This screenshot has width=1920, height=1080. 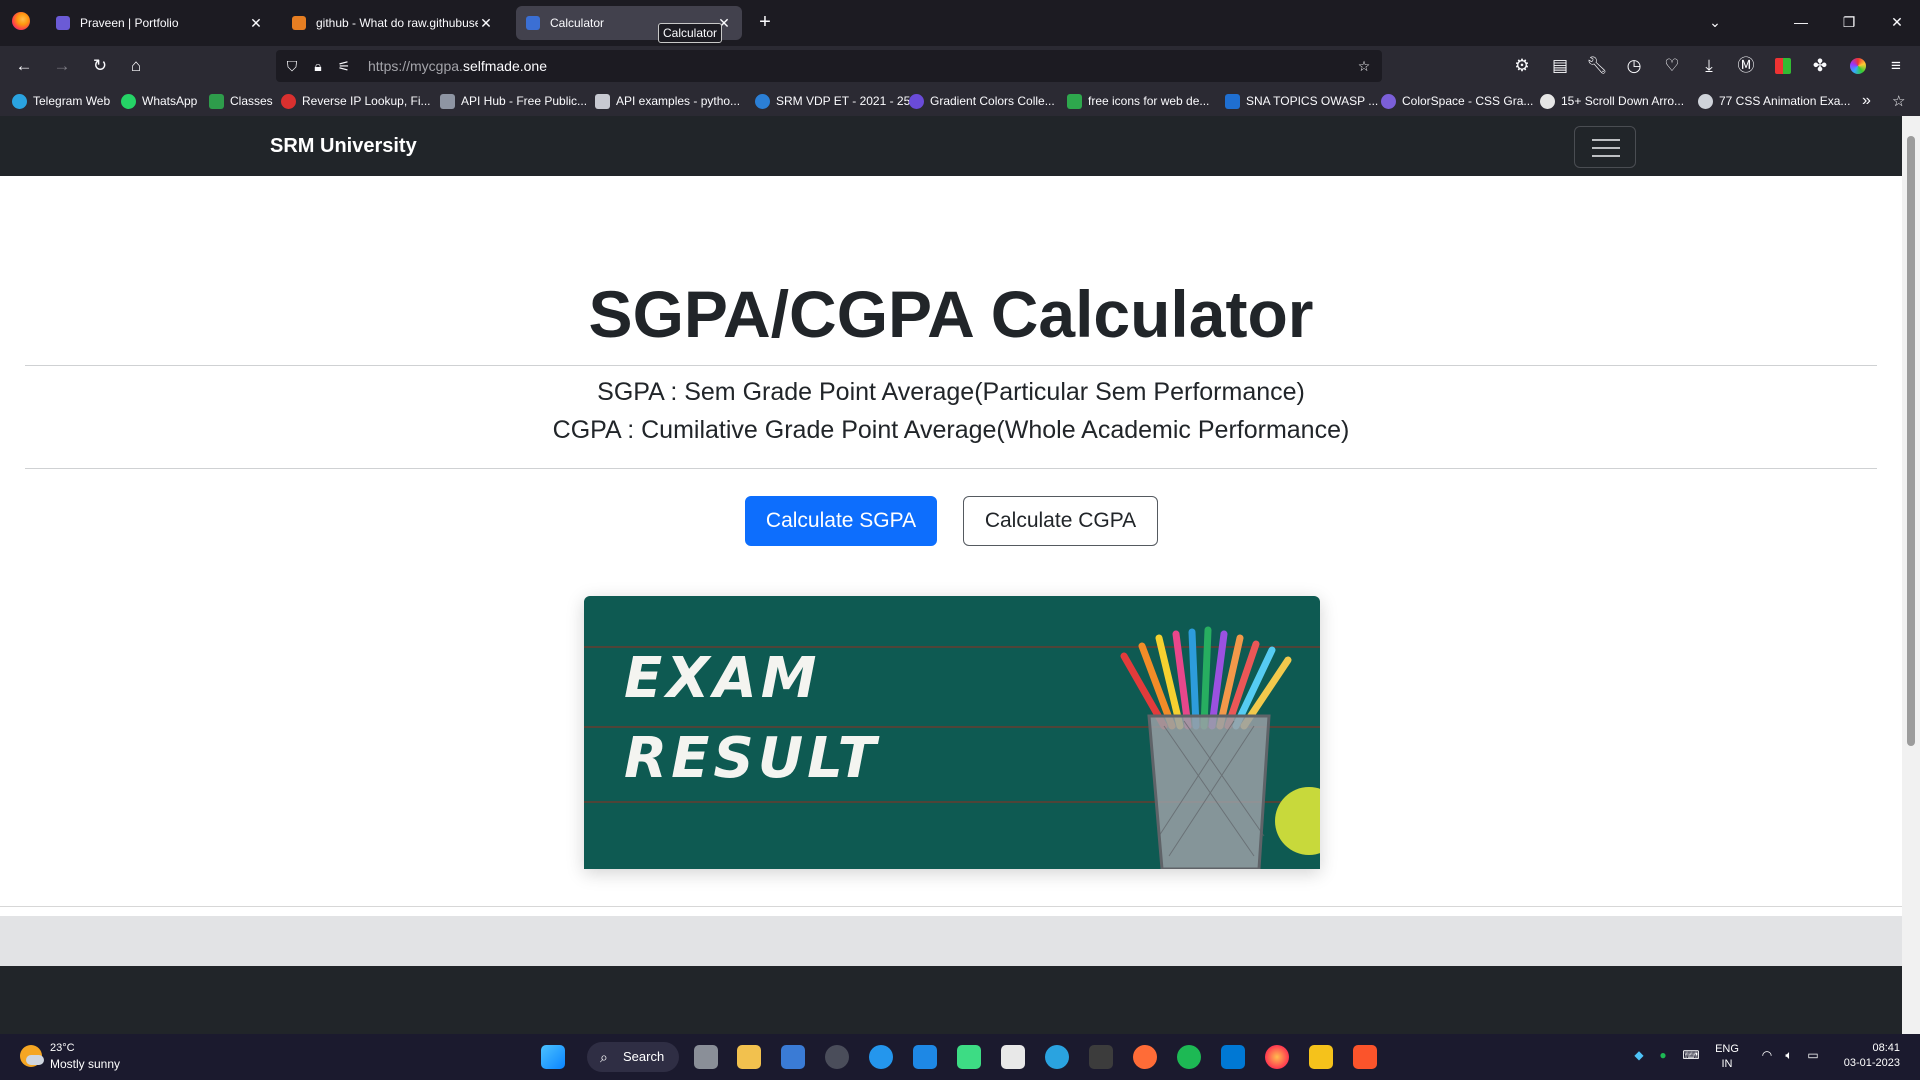 I want to click on postman-icon, so click(x=1145, y=1057).